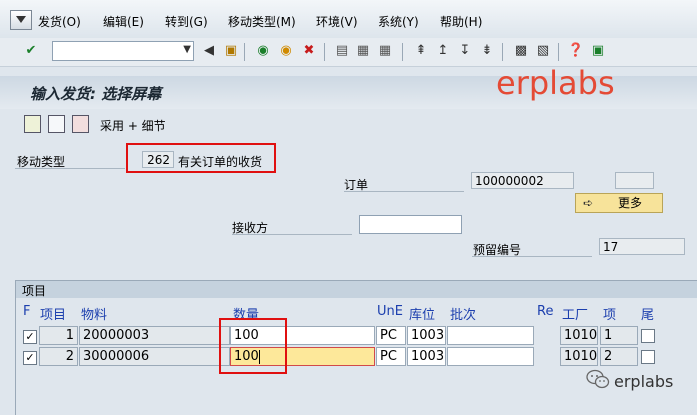  Describe the element at coordinates (187, 49) in the screenshot. I see `chevron-down-icon: ▼` at that location.